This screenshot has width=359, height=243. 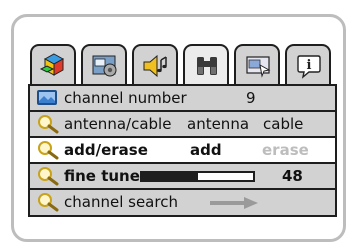 I want to click on tv-screen-icon, so click(x=47, y=97).